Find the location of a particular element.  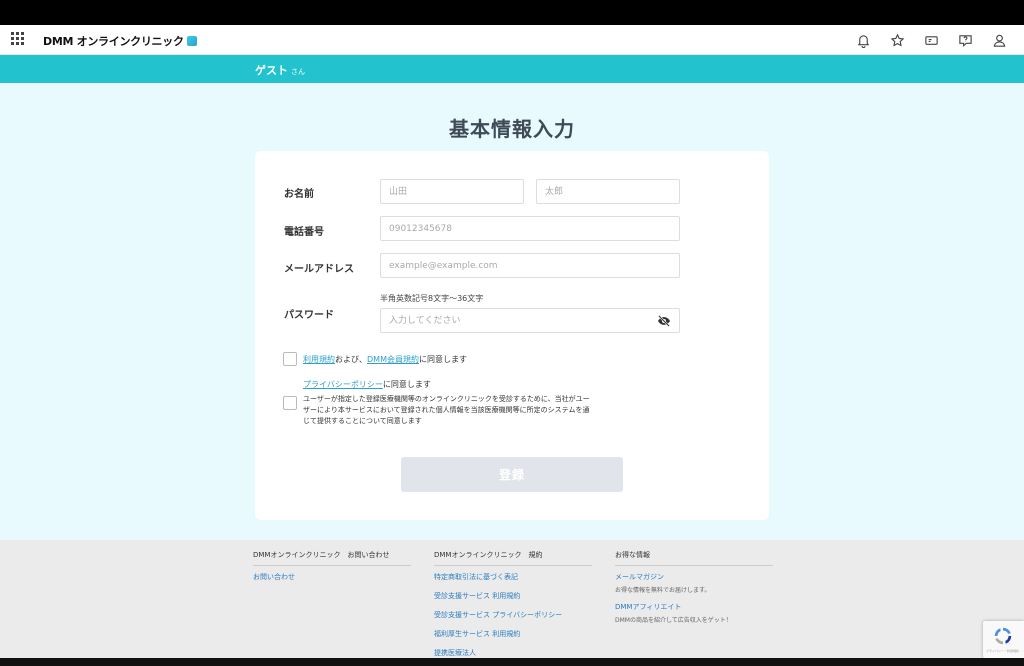

consent-checkbox is located at coordinates (290, 403).